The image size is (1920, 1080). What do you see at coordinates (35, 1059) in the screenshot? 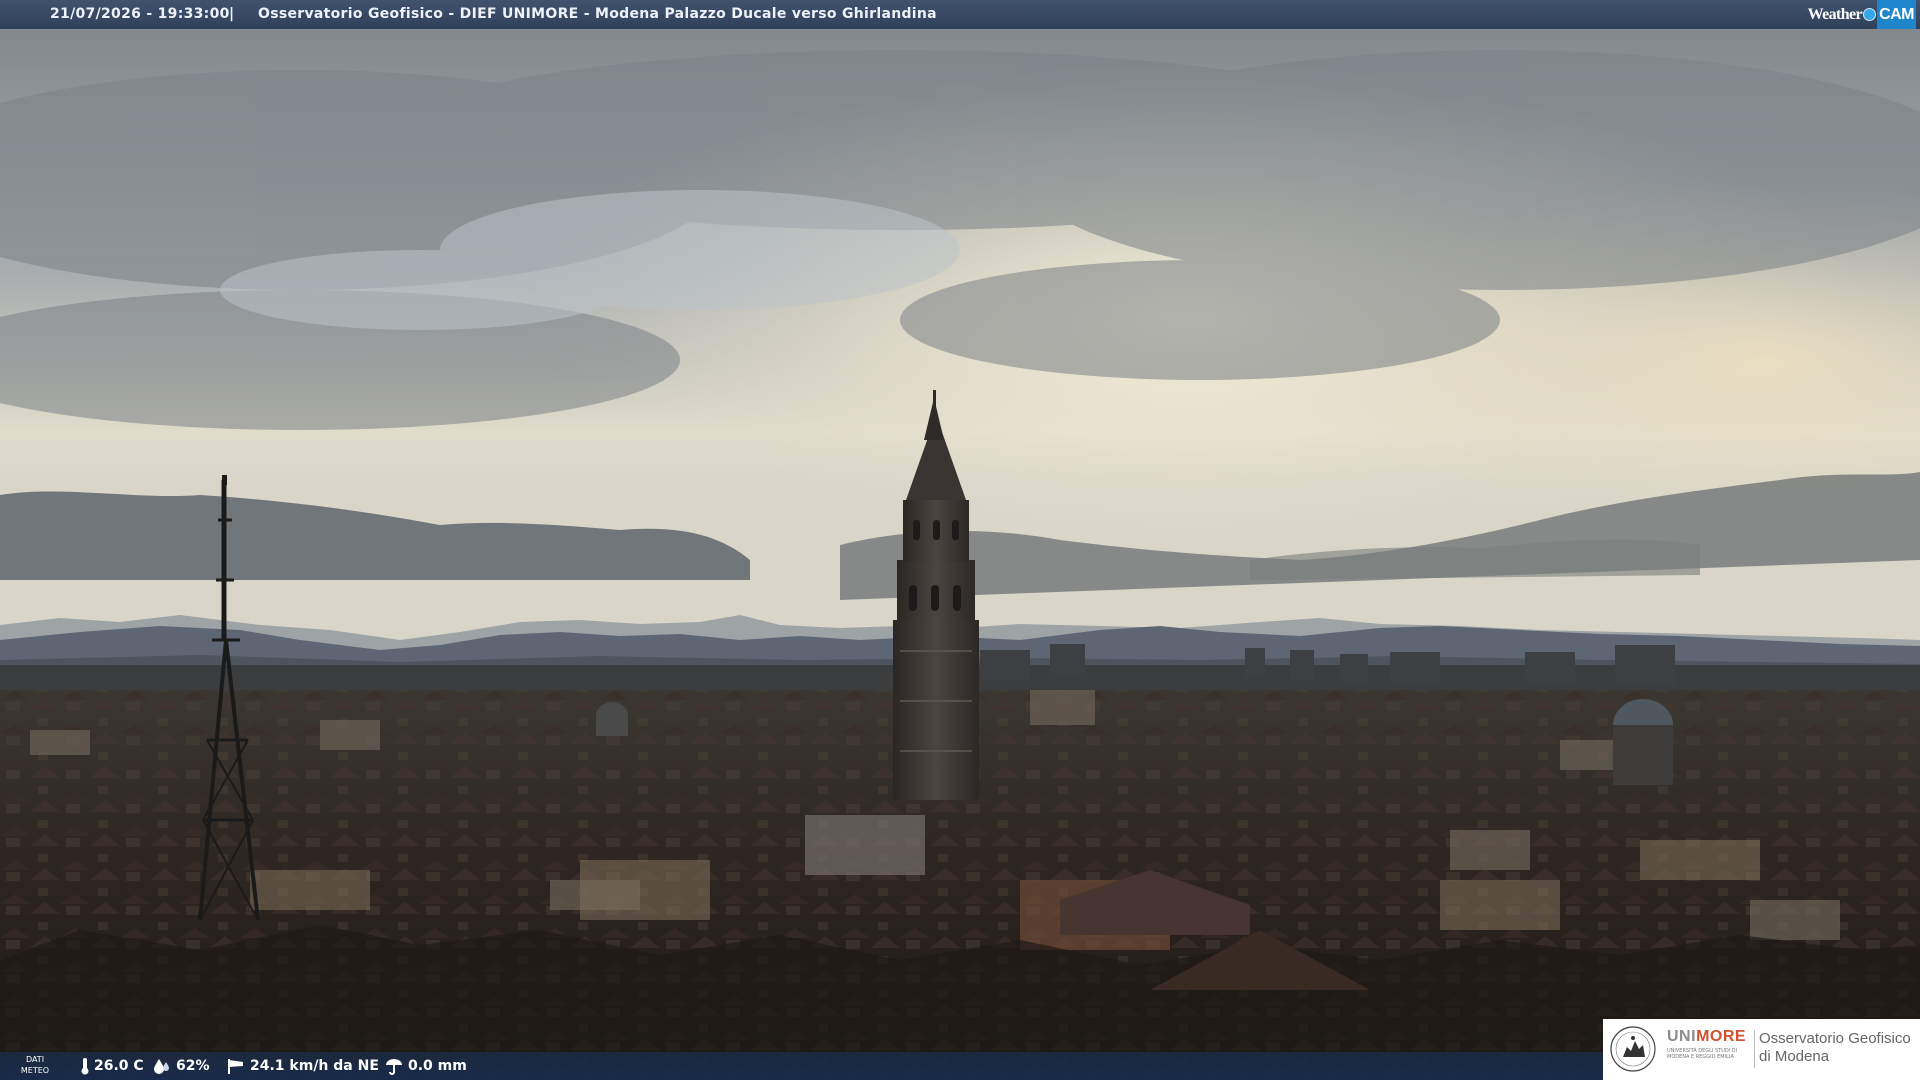
I see `dati-label: DATI` at bounding box center [35, 1059].